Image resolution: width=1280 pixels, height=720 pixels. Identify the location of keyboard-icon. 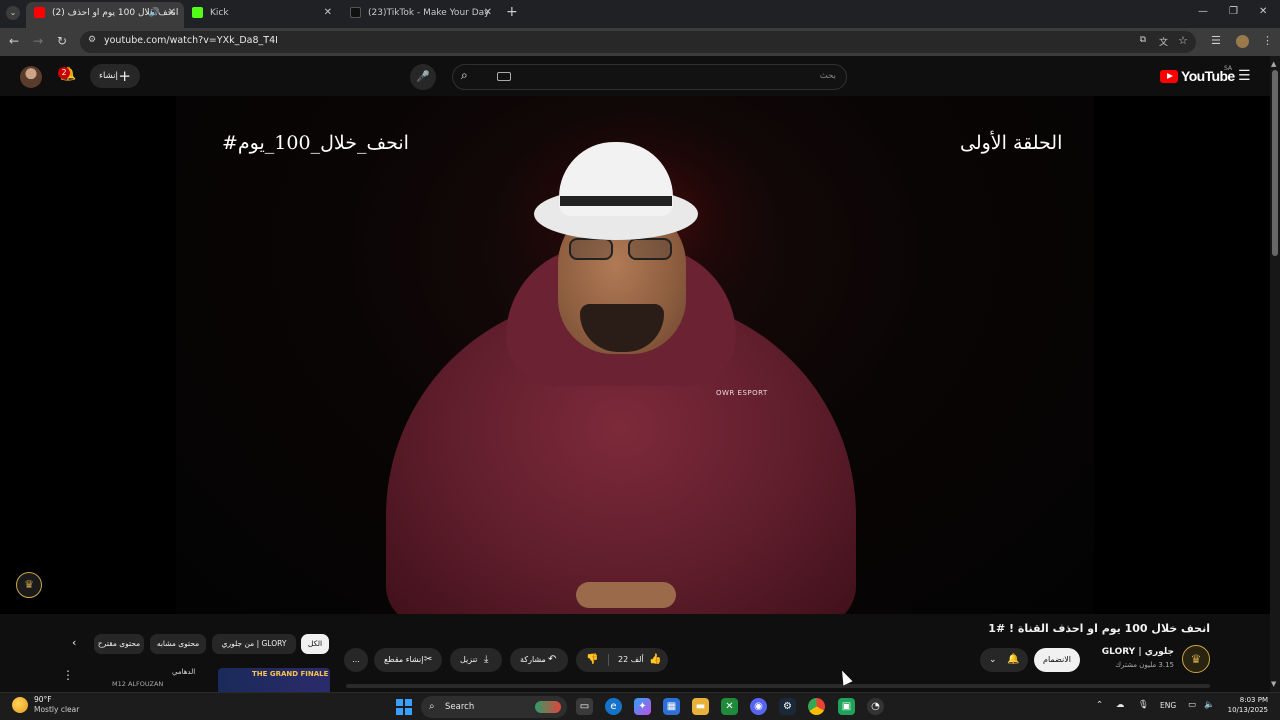
(504, 76).